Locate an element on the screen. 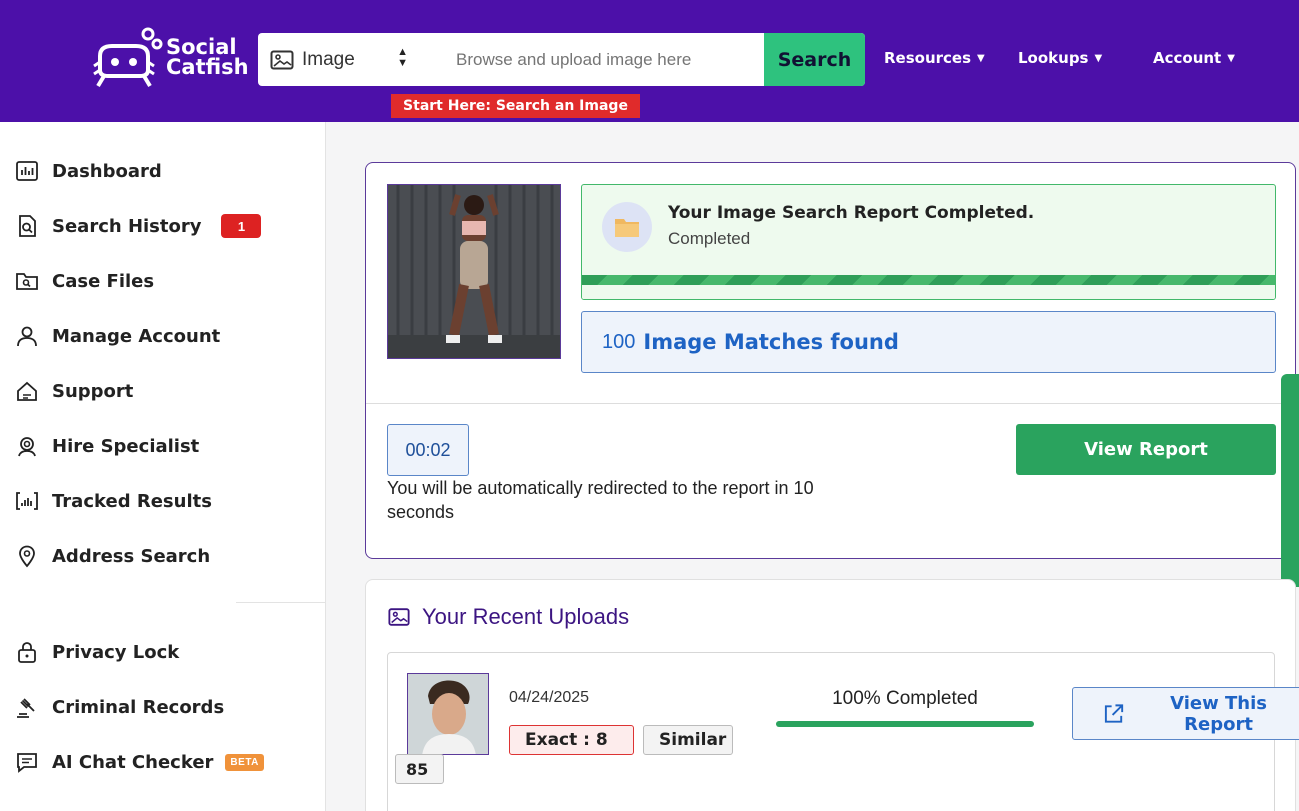  logo-text-line2: Catfish is located at coordinates (207, 67).